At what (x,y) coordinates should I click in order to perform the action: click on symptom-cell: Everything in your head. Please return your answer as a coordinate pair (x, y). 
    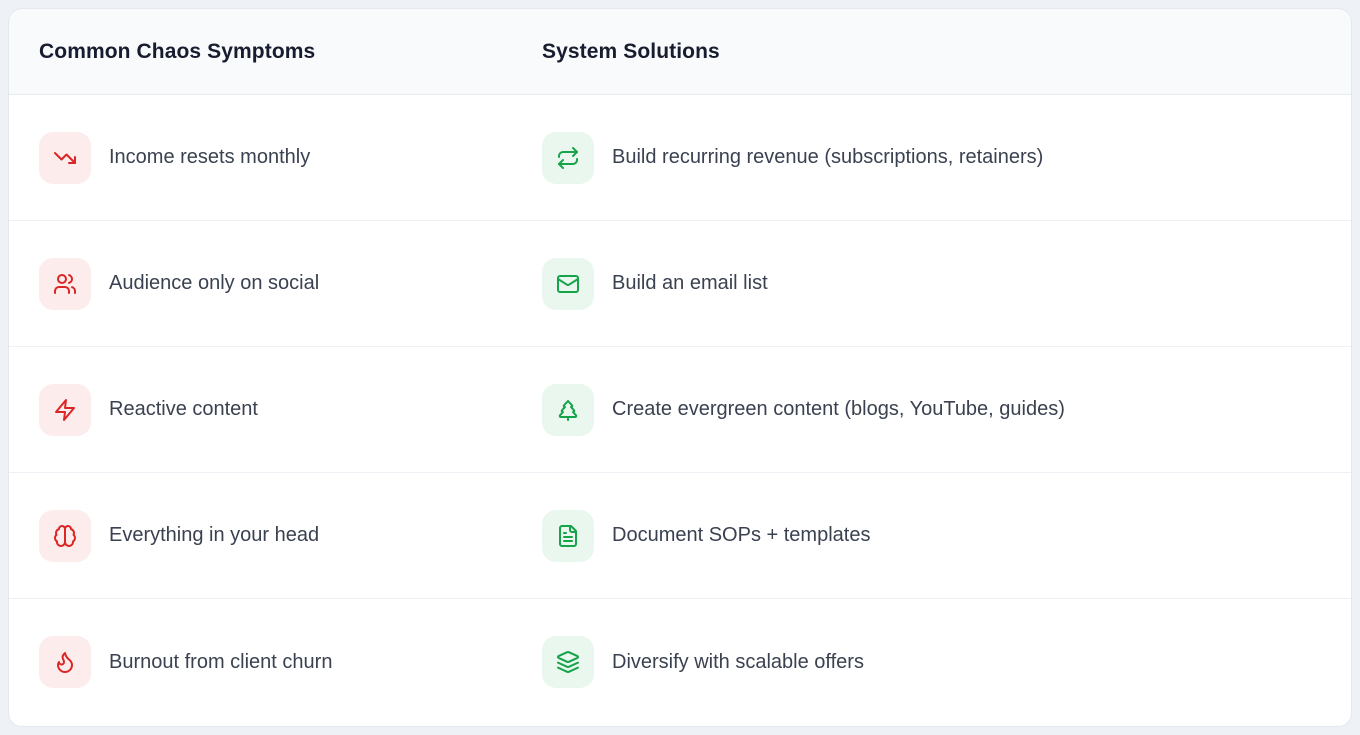
    Looking at the image, I should click on (290, 535).